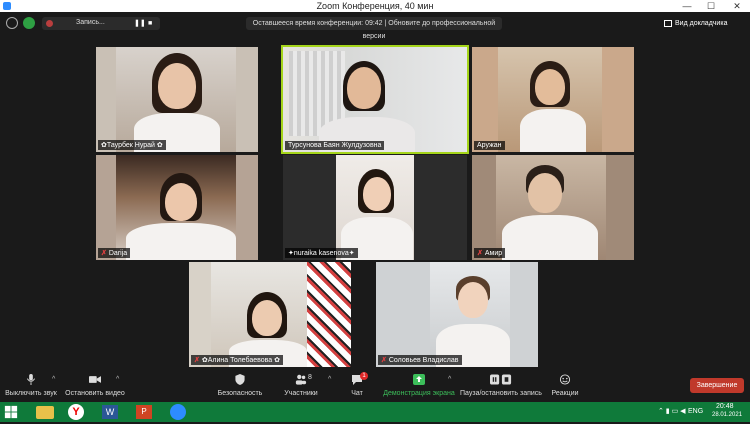 This screenshot has height=424, width=750. I want to click on share-screen-icon, so click(419, 379).